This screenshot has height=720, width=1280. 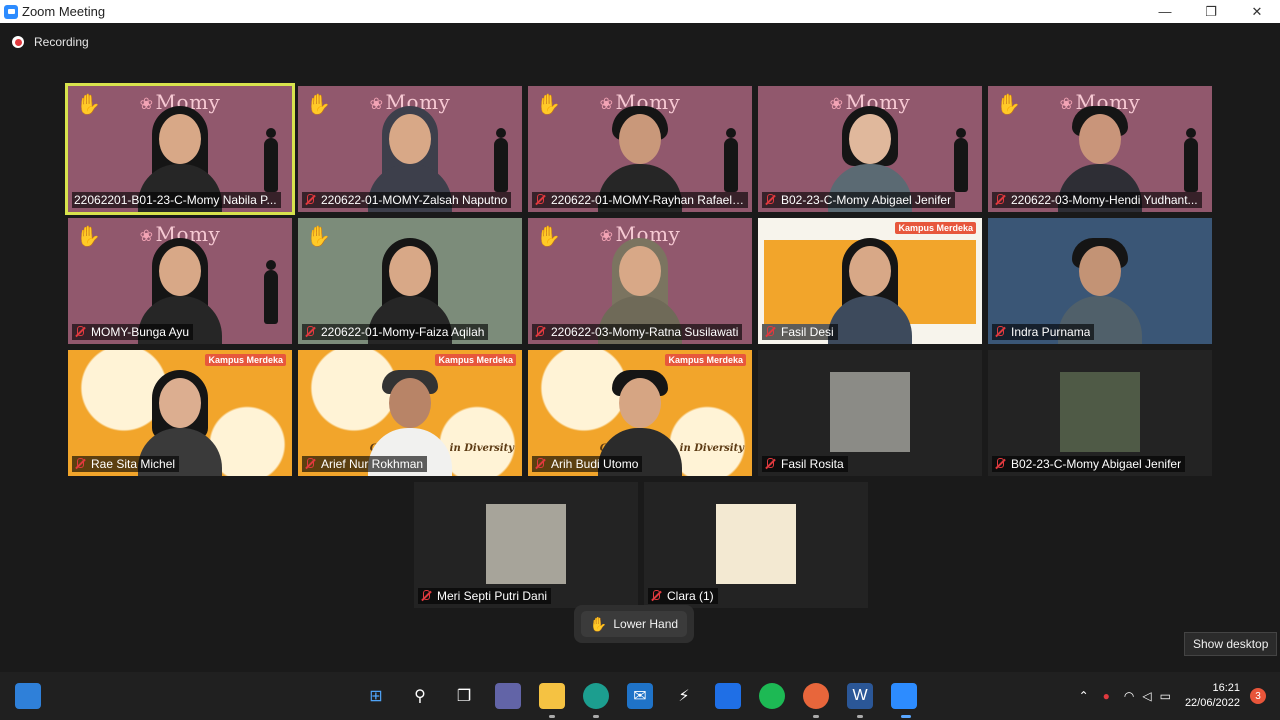 What do you see at coordinates (180, 413) in the screenshot?
I see `participant-tile: Kampus Merdeka Rae Sita Michel` at bounding box center [180, 413].